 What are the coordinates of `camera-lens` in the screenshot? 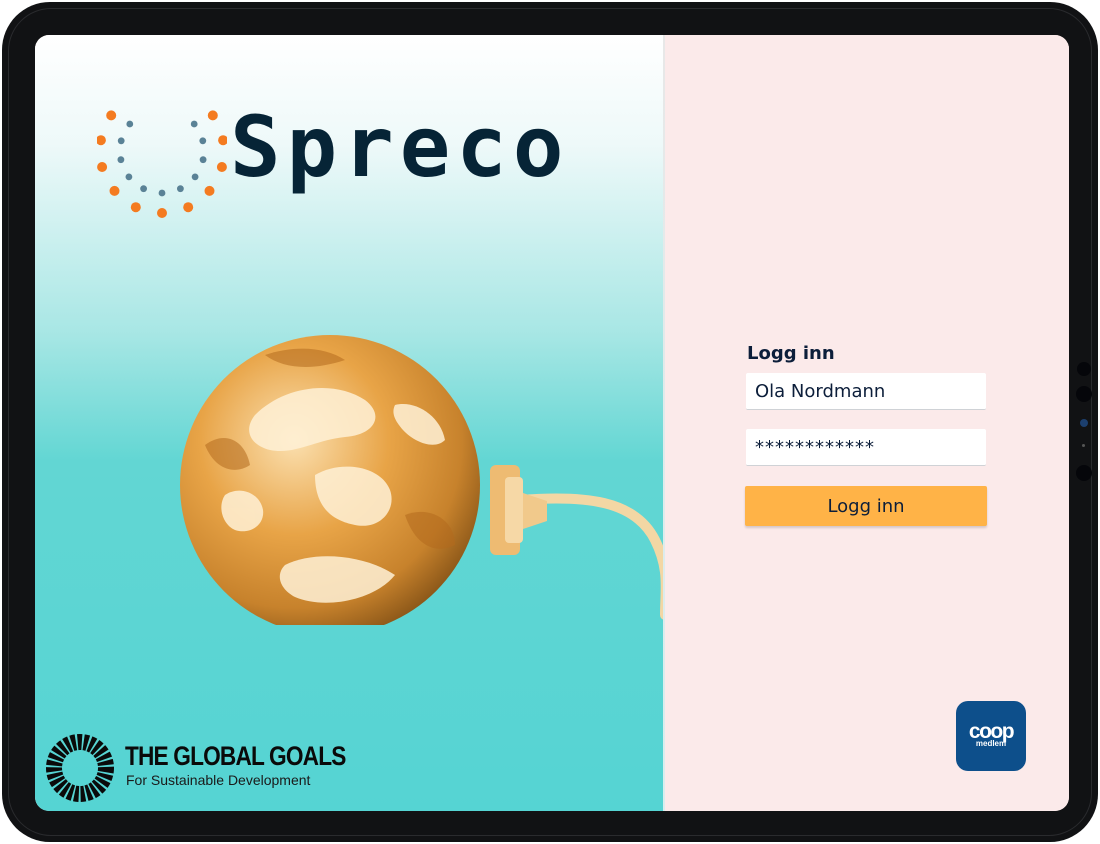 It's located at (1084, 423).